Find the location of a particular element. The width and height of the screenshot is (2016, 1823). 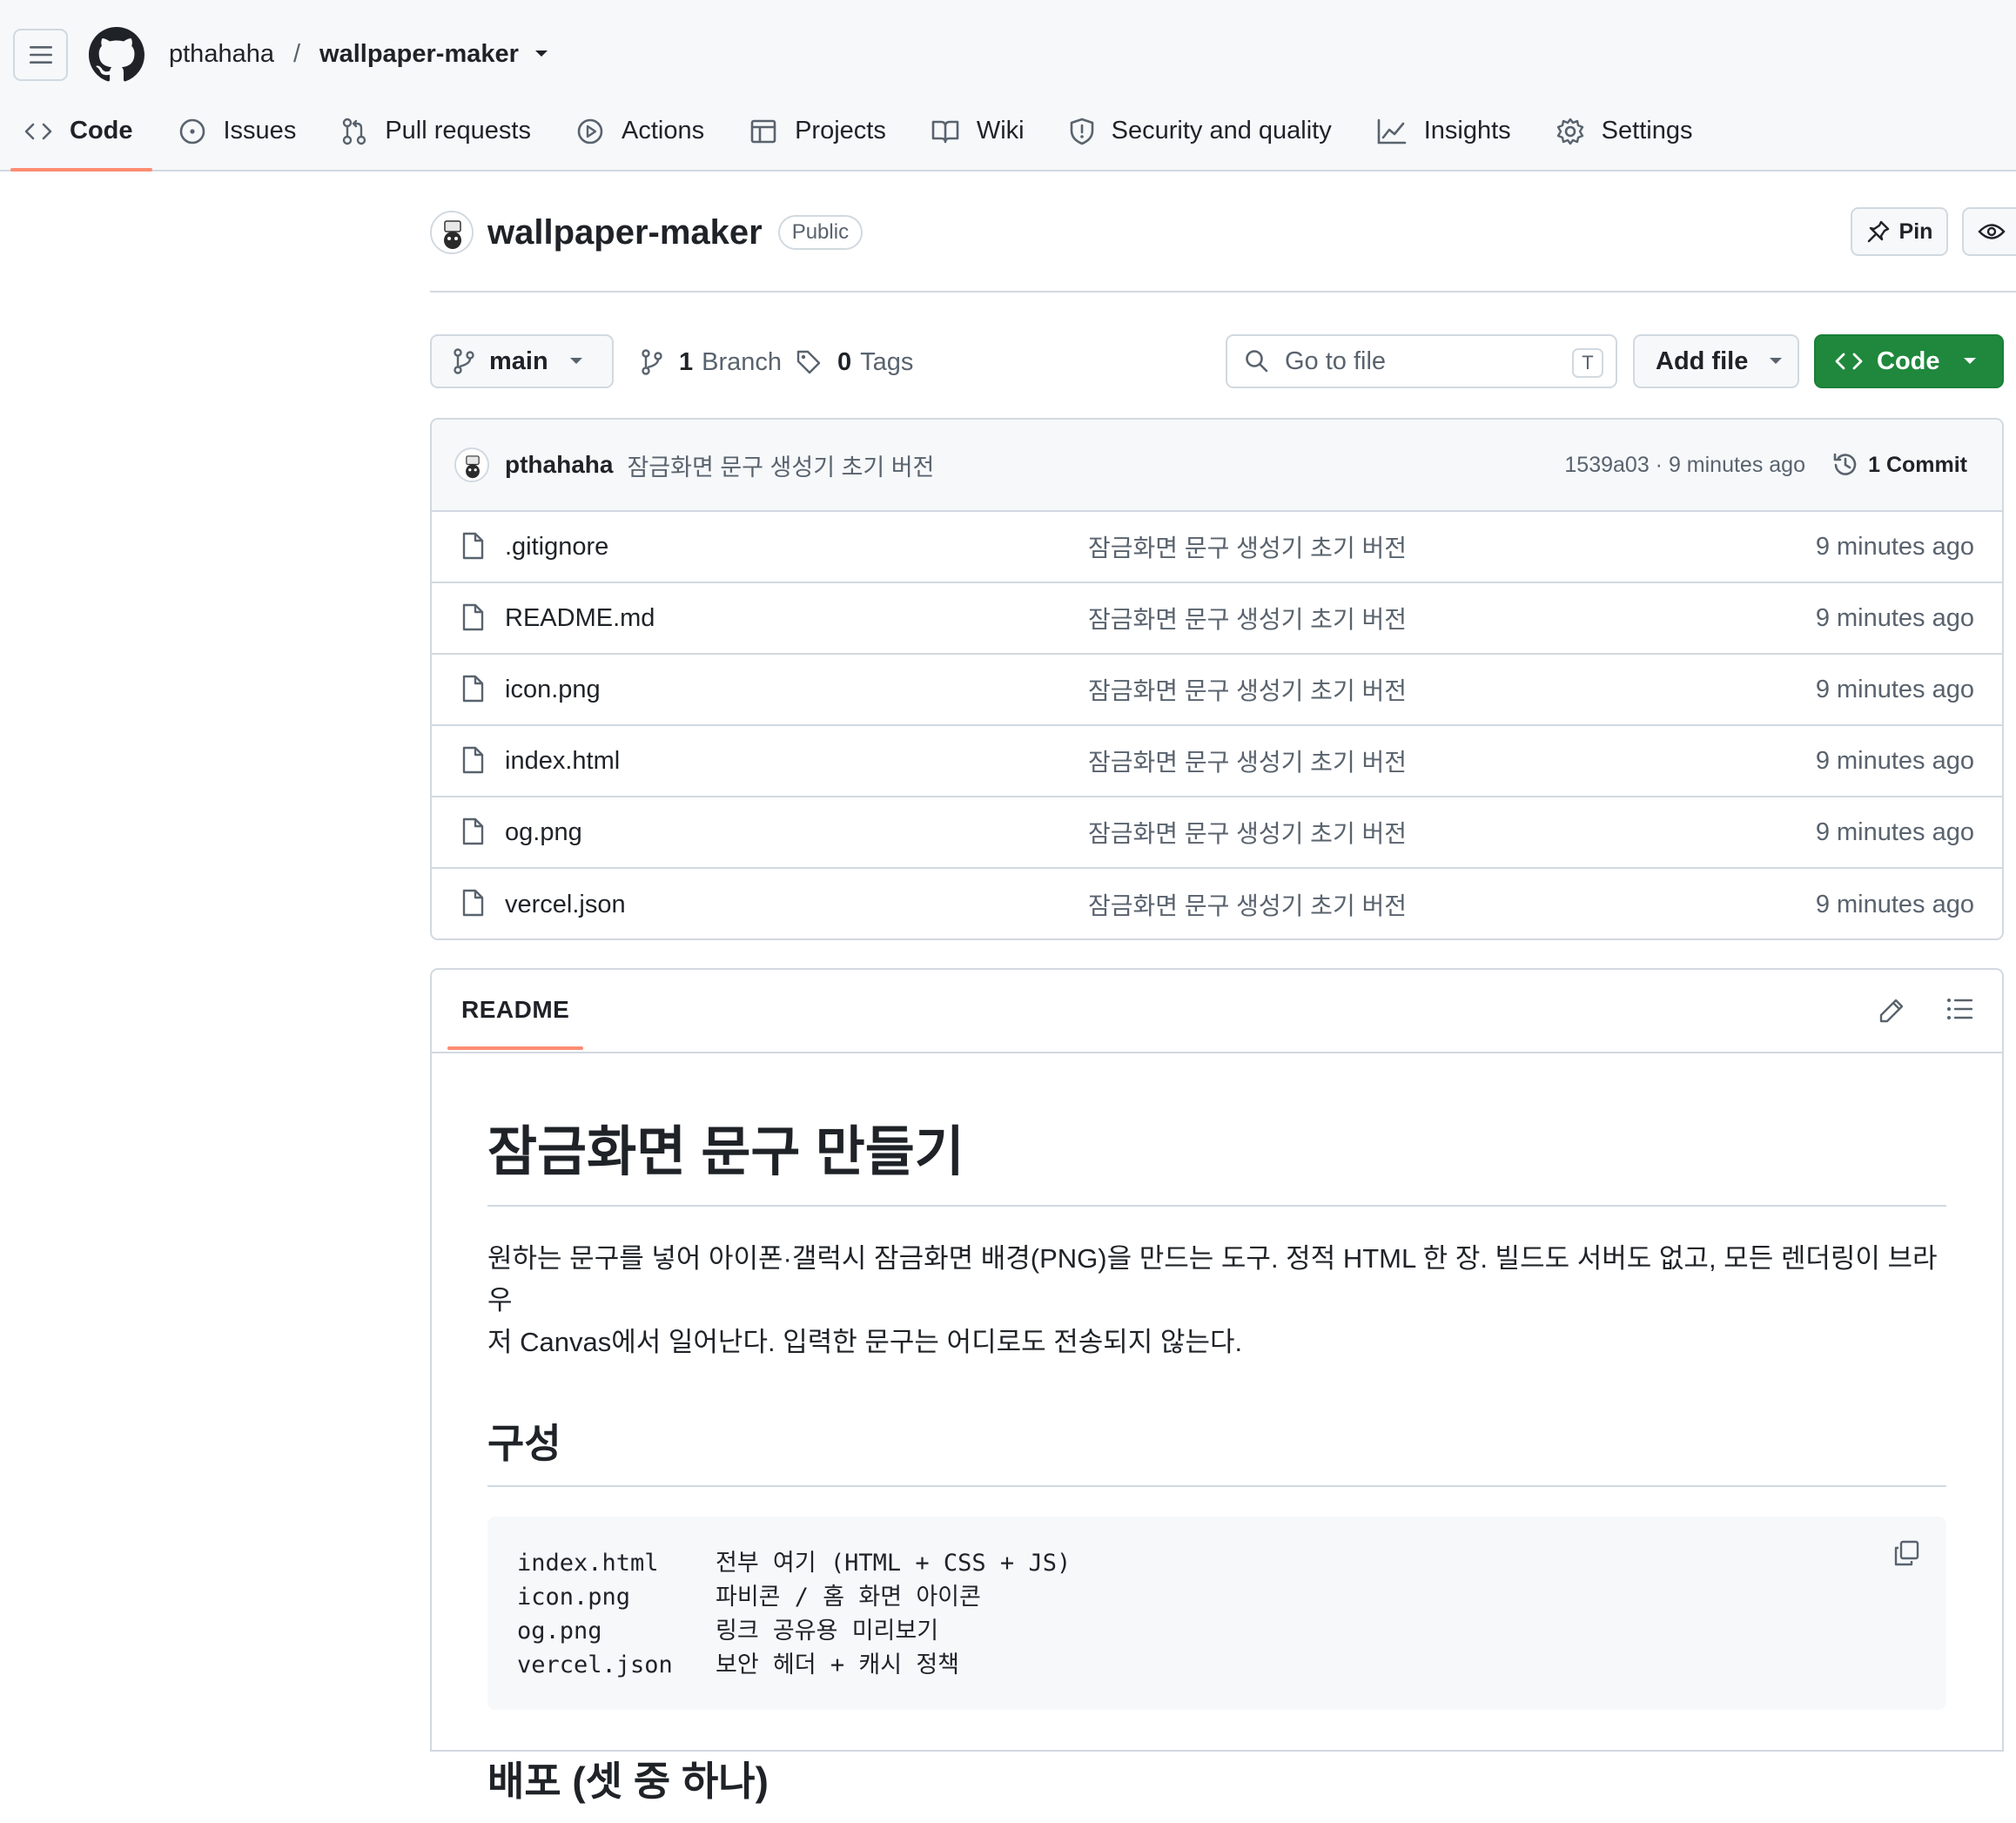

tag-count: 0 is located at coordinates (844, 361).